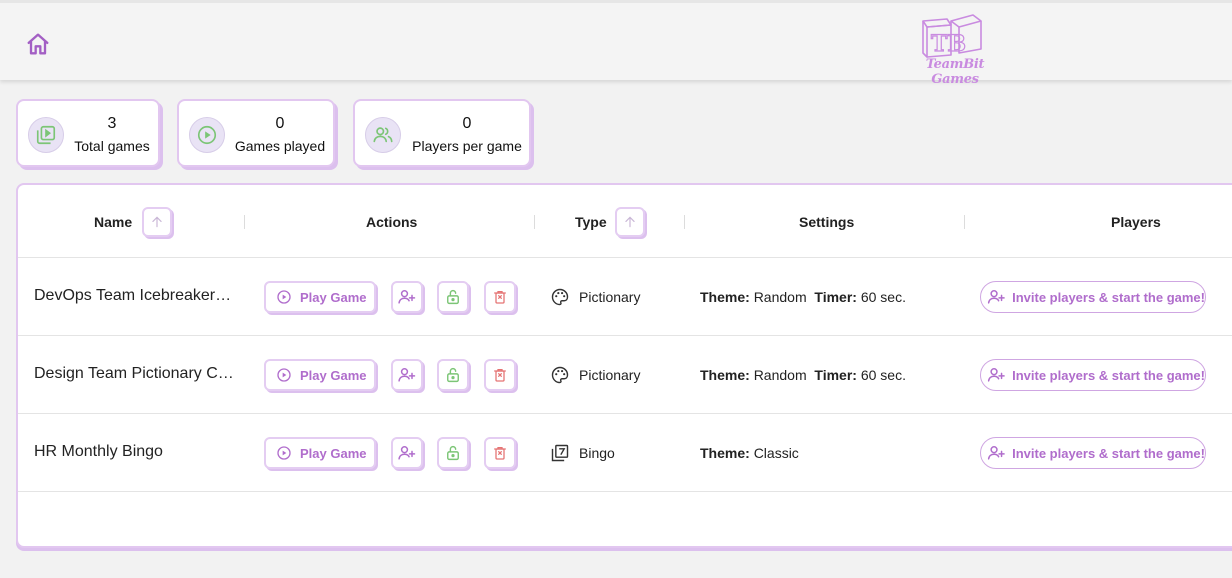  I want to click on home-icon, so click(38, 44).